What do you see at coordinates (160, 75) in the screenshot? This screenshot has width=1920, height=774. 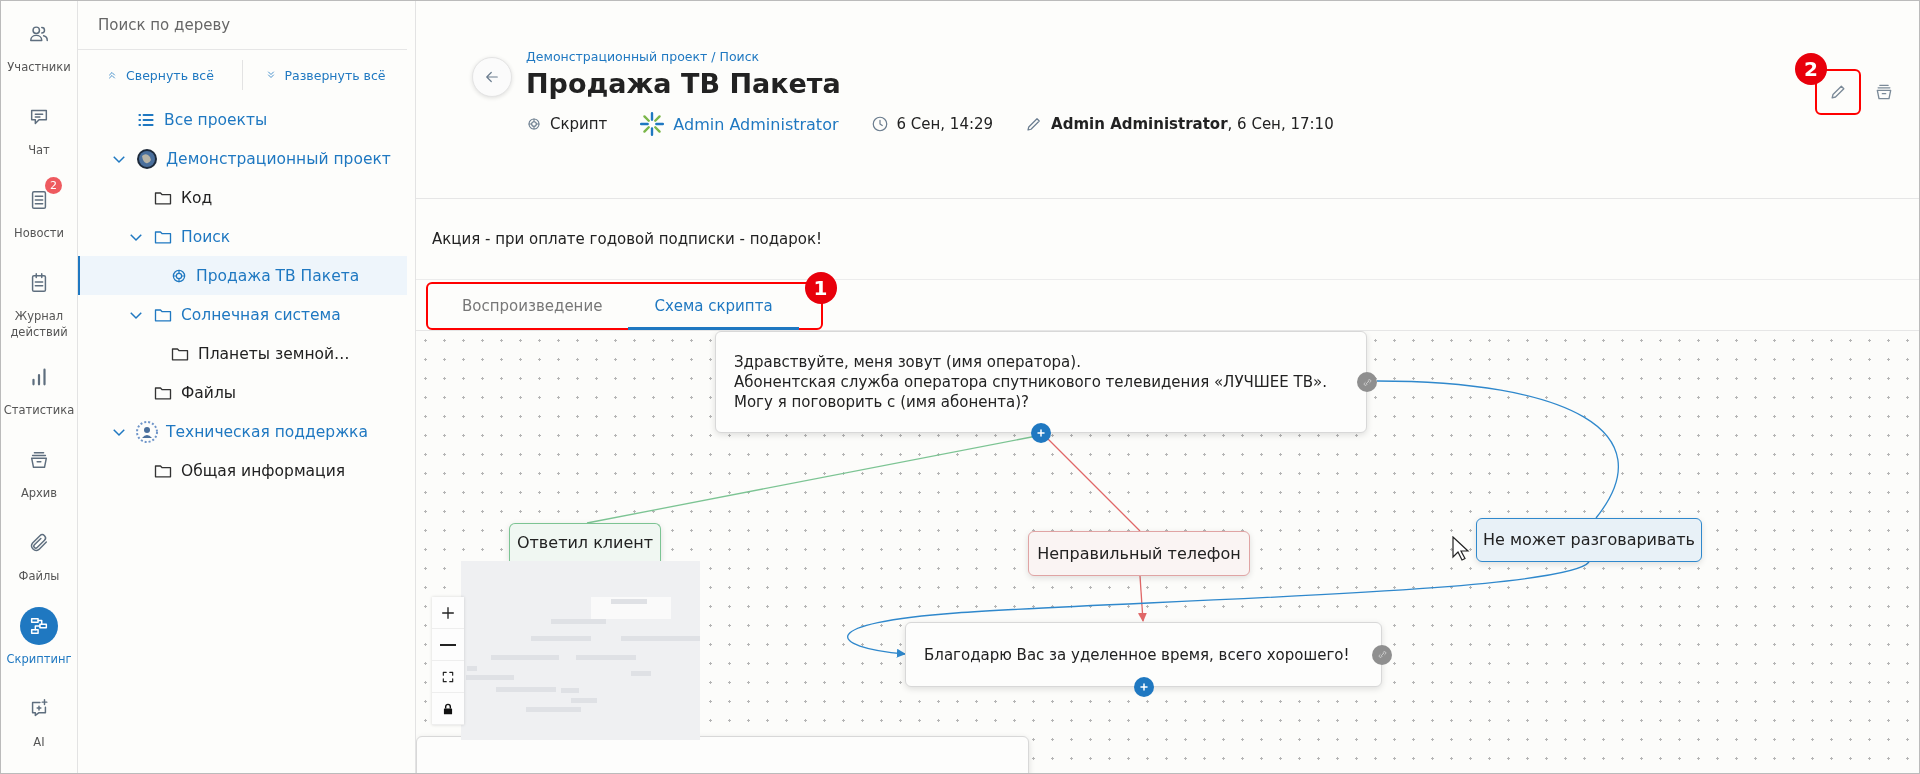 I see `collapse-all-button: Свернуть всё` at bounding box center [160, 75].